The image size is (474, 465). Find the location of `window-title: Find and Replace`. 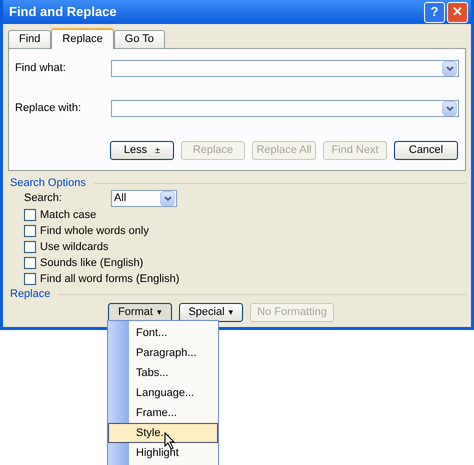

window-title: Find and Replace is located at coordinates (62, 12).